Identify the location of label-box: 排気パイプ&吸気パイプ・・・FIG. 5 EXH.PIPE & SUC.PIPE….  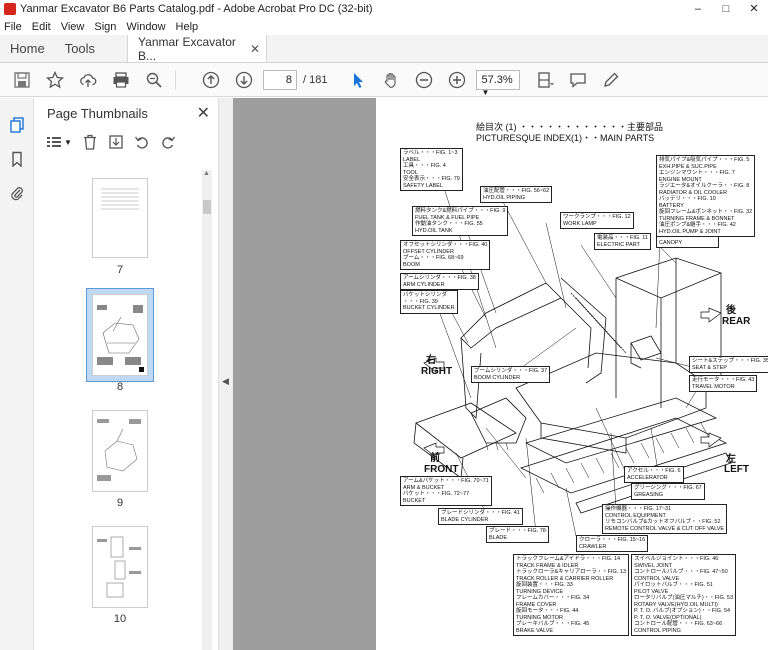
(706, 196).